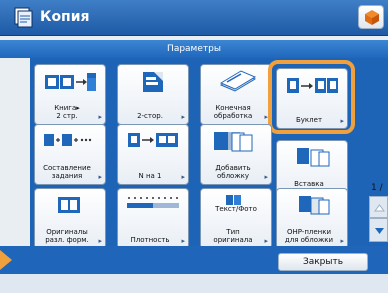  Describe the element at coordinates (6, 260) in the screenshot. I see `pointer-arrow-icon` at that location.